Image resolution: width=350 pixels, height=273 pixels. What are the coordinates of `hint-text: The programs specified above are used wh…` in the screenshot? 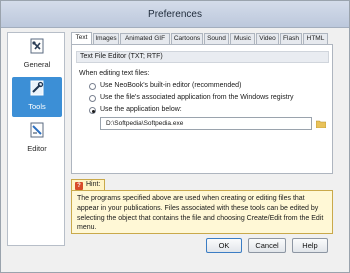 It's located at (200, 213).